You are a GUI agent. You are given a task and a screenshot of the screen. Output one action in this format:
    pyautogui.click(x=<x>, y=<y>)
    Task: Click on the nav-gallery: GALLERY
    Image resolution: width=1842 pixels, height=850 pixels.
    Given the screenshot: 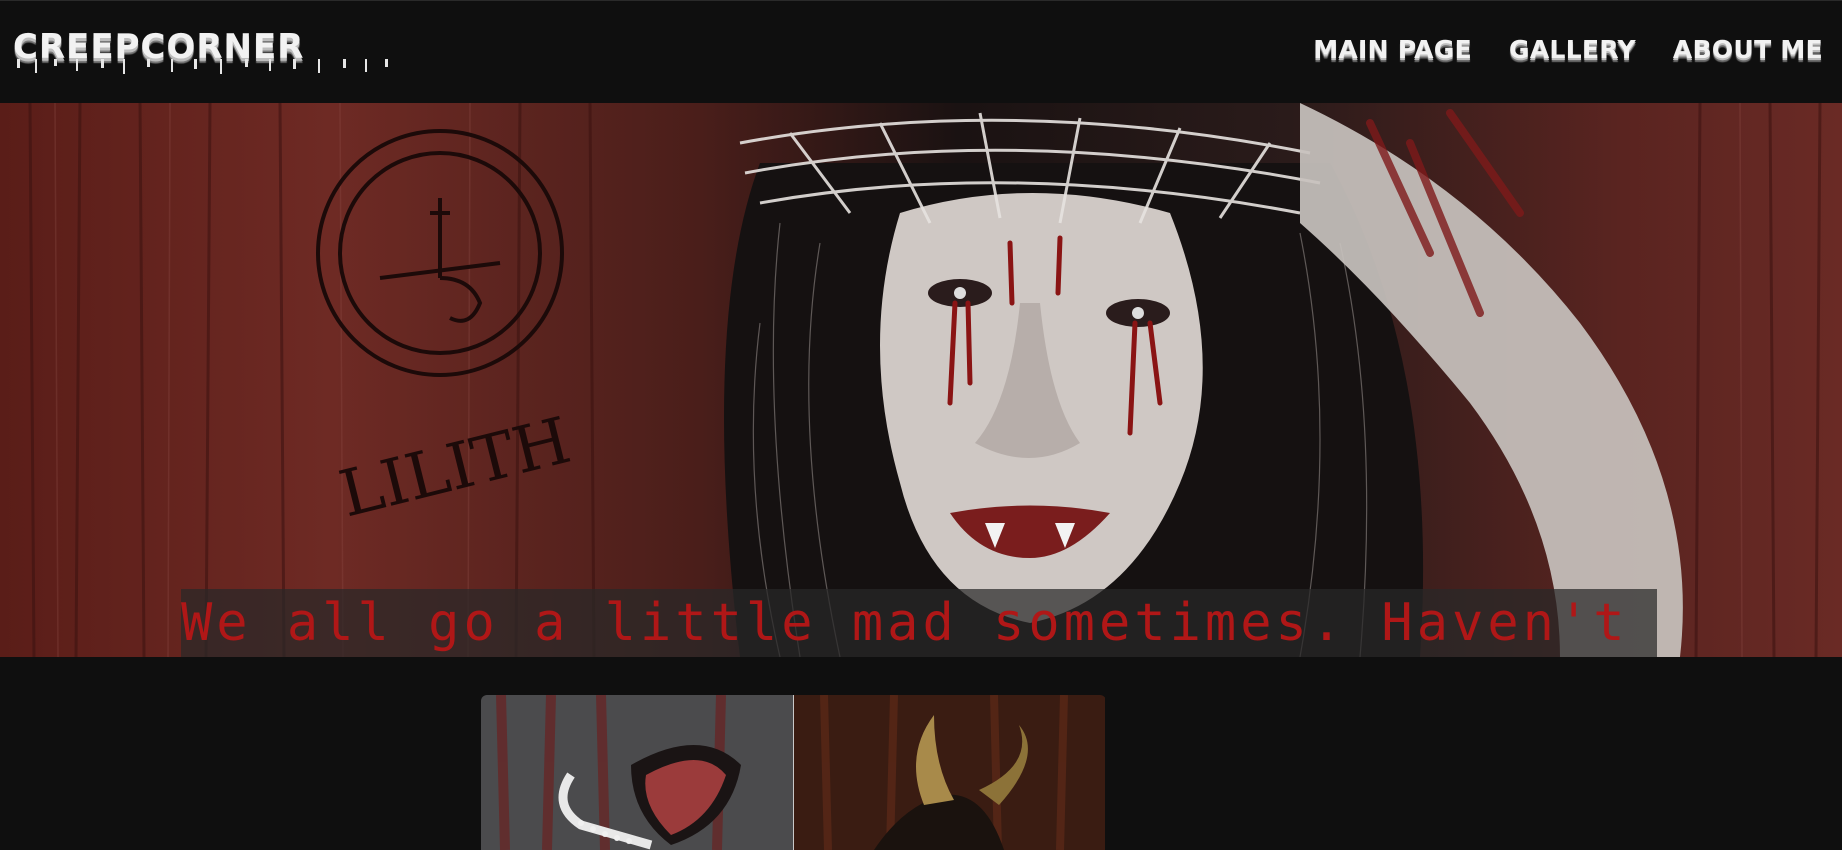 What is the action you would take?
    pyautogui.click(x=1572, y=49)
    